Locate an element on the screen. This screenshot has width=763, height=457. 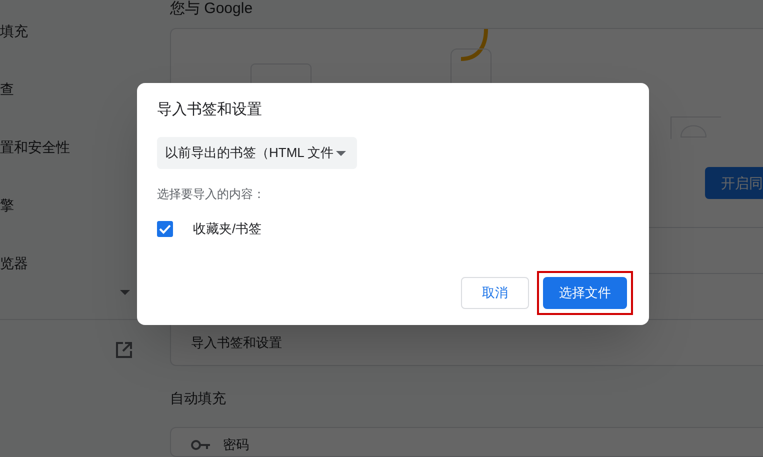
choose-file-button: 选择文件 is located at coordinates (585, 293).